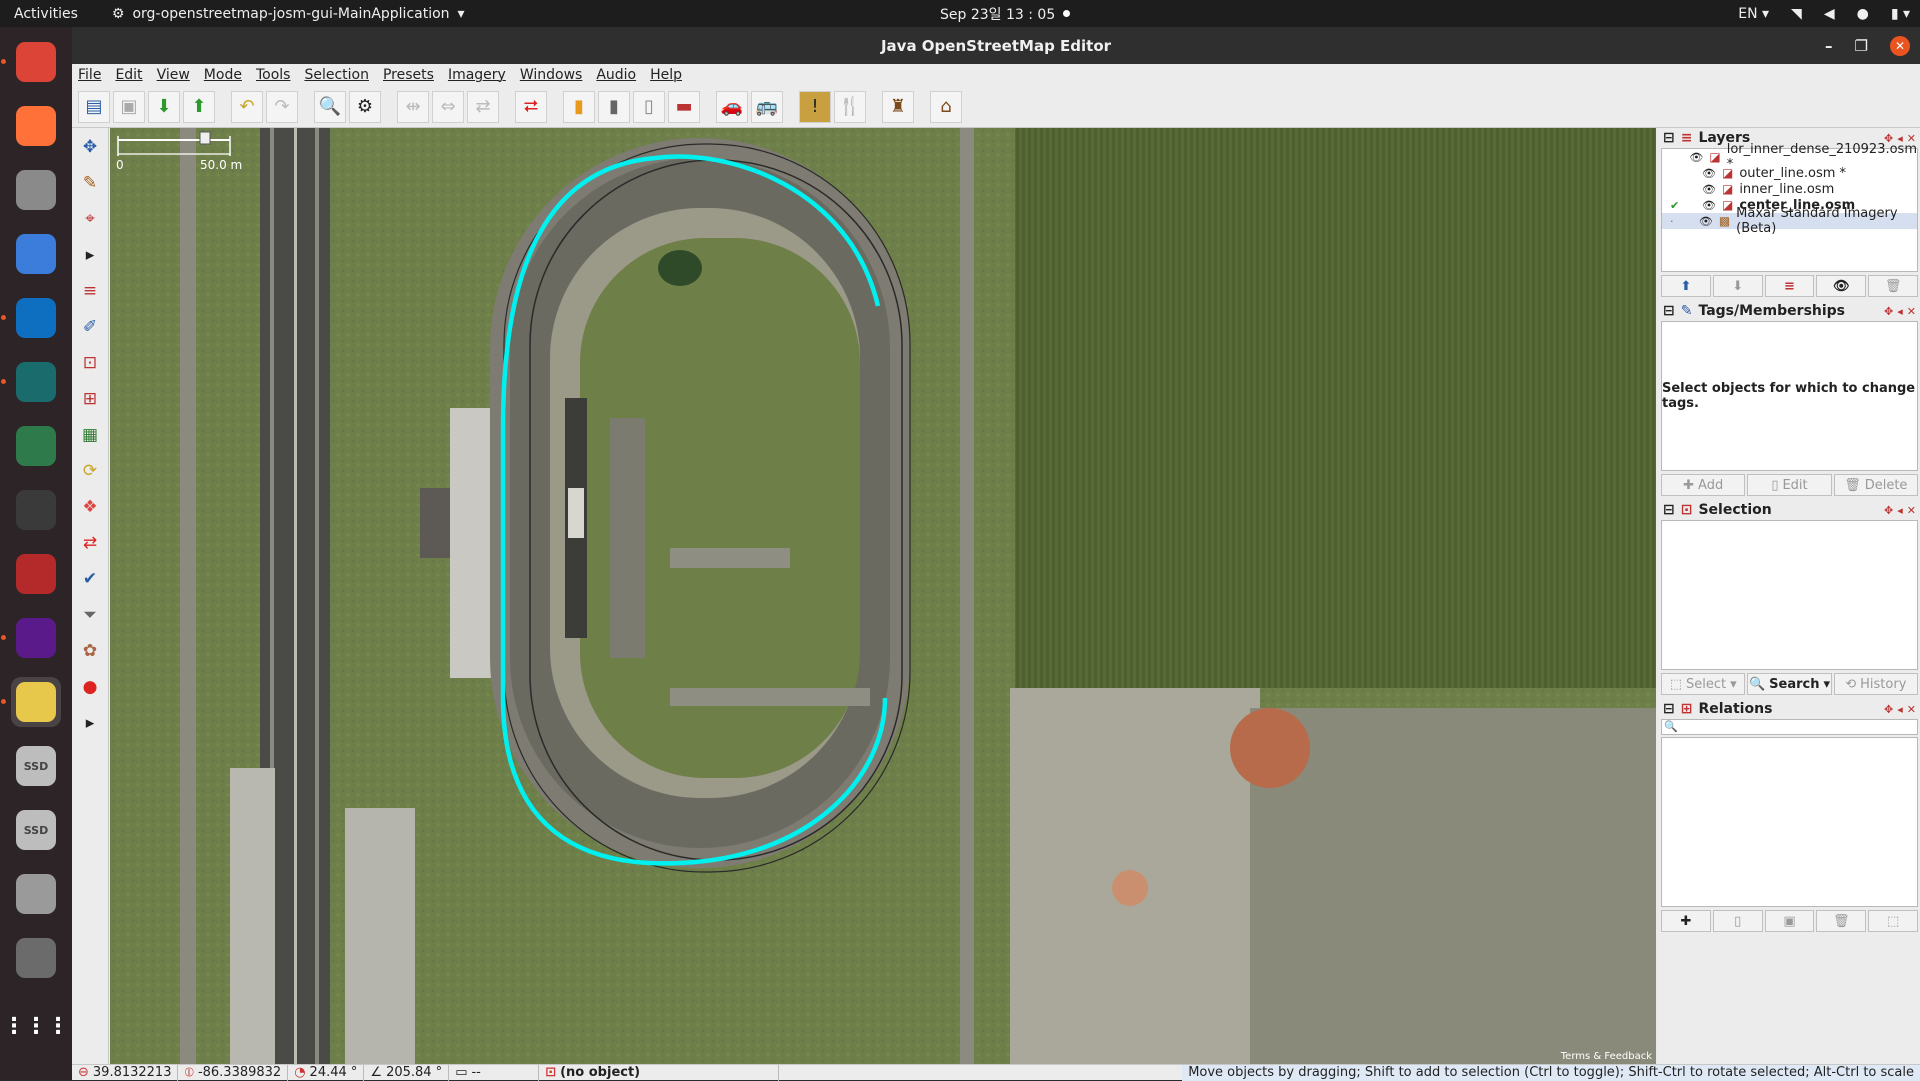 Image resolution: width=1920 pixels, height=1081 pixels. What do you see at coordinates (90, 543) in the screenshot?
I see `conflict-icon: ⇄` at bounding box center [90, 543].